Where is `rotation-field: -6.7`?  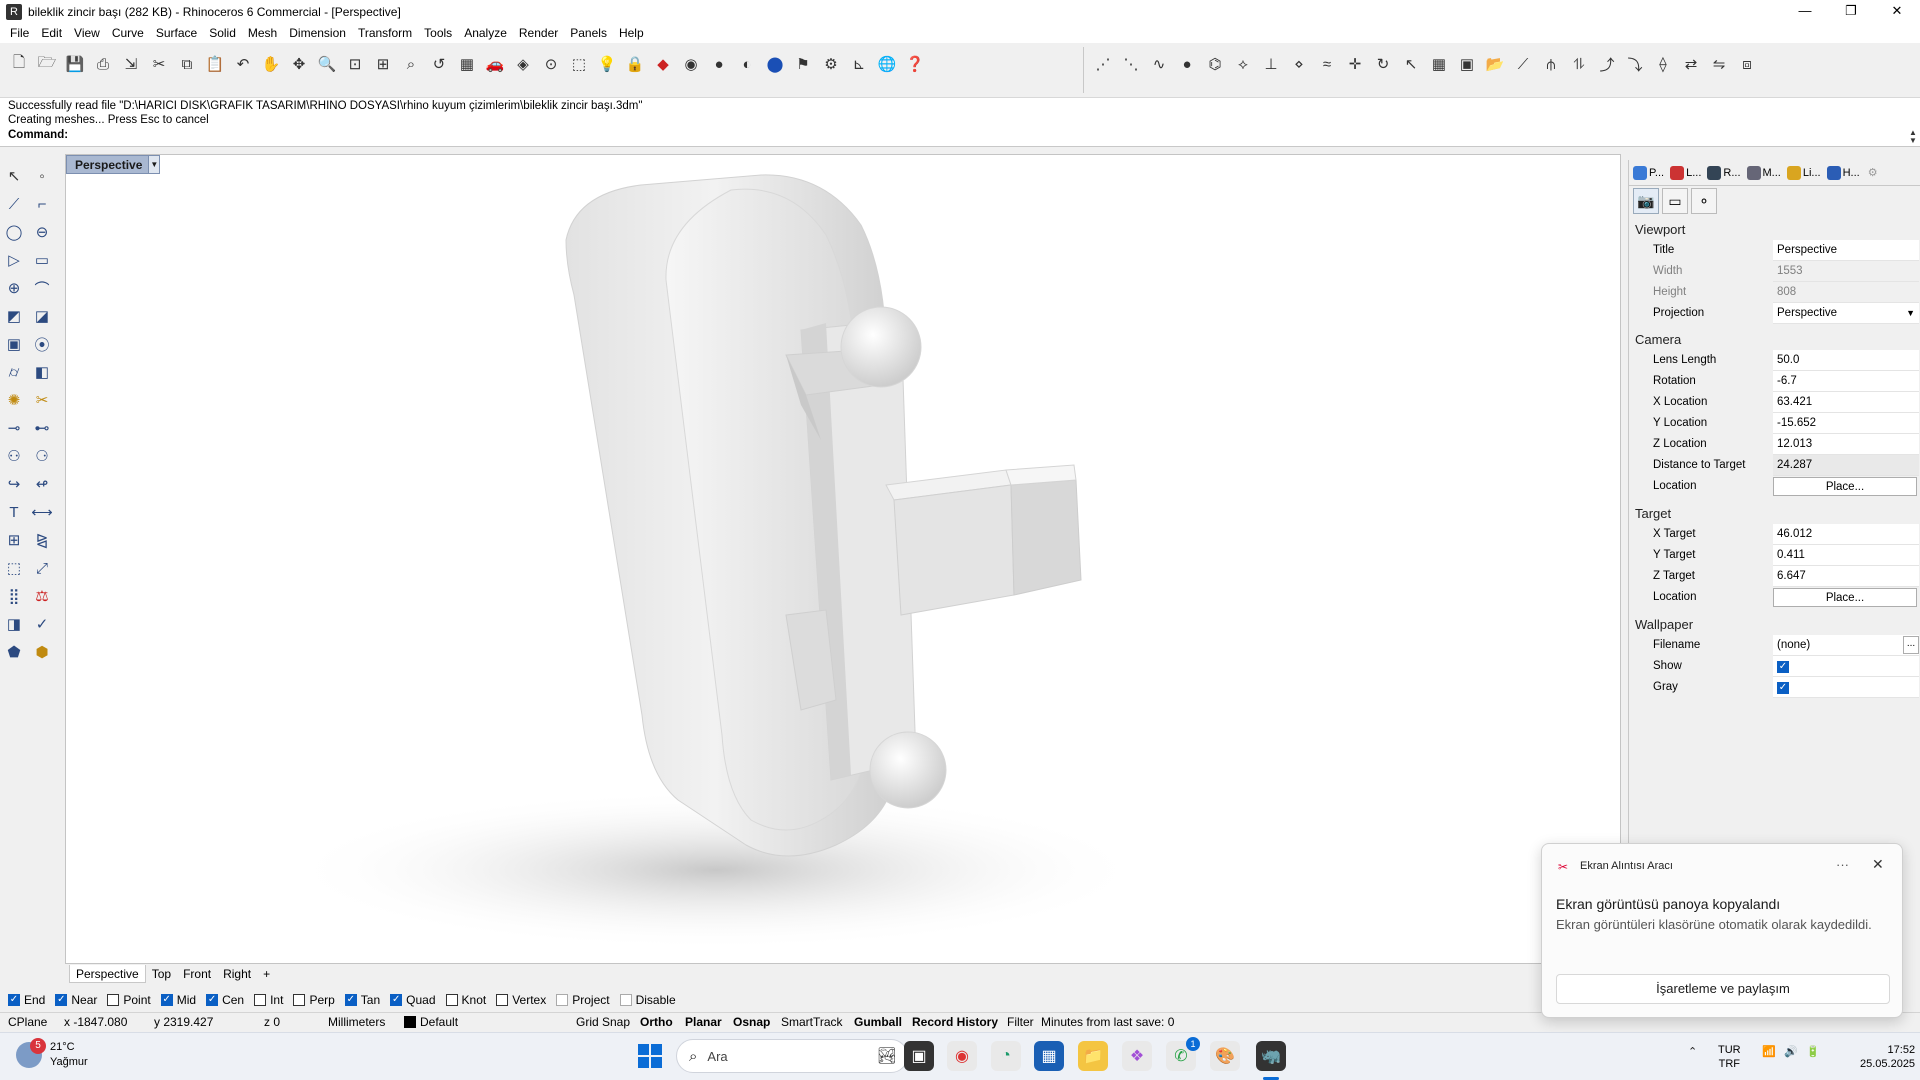 rotation-field: -6.7 is located at coordinates (1846, 381).